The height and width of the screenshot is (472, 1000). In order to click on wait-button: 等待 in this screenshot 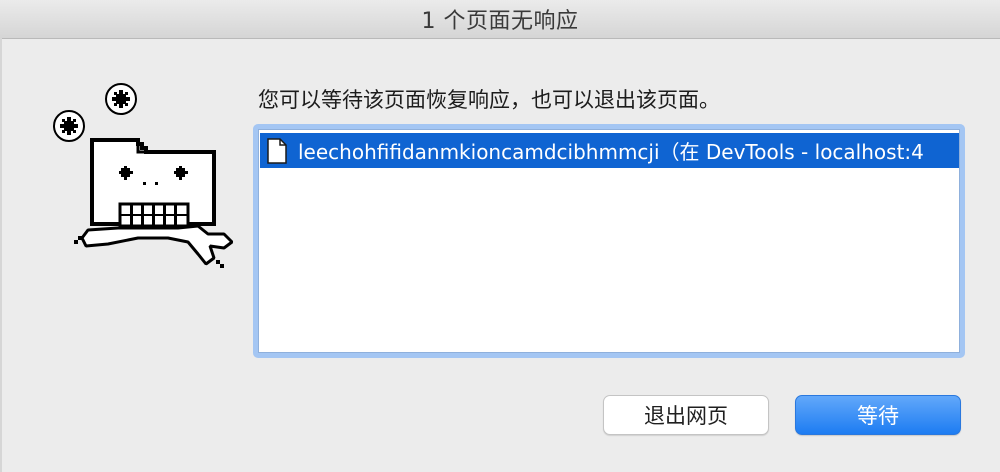, I will do `click(878, 415)`.